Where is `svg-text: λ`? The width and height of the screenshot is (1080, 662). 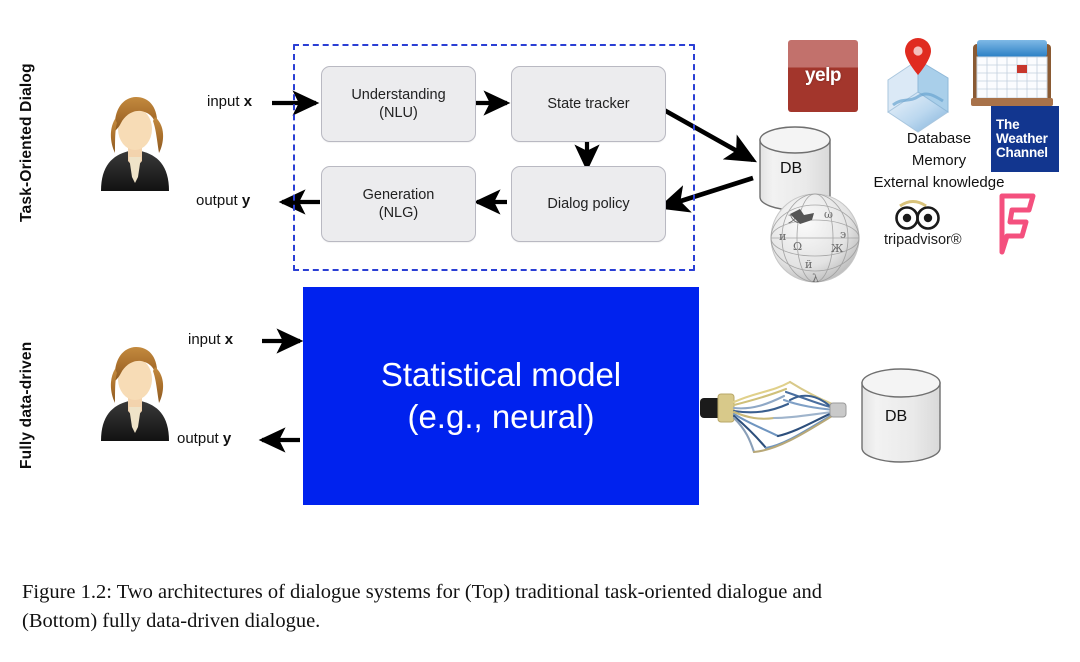 svg-text: λ is located at coordinates (815, 278).